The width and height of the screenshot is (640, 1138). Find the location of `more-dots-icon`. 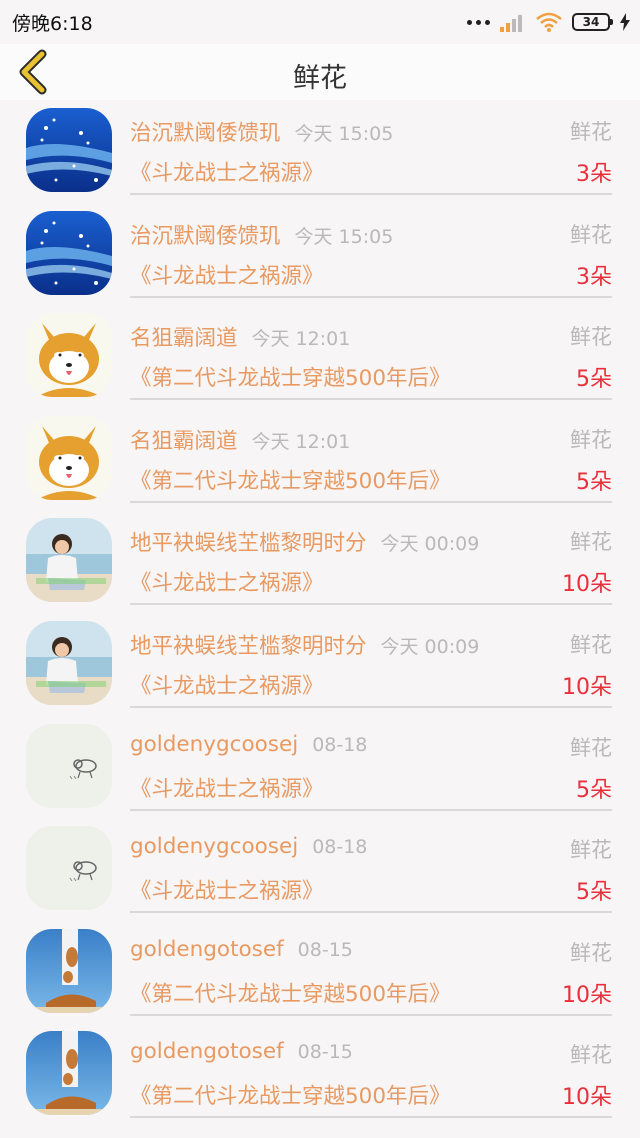

more-dots-icon is located at coordinates (478, 22).